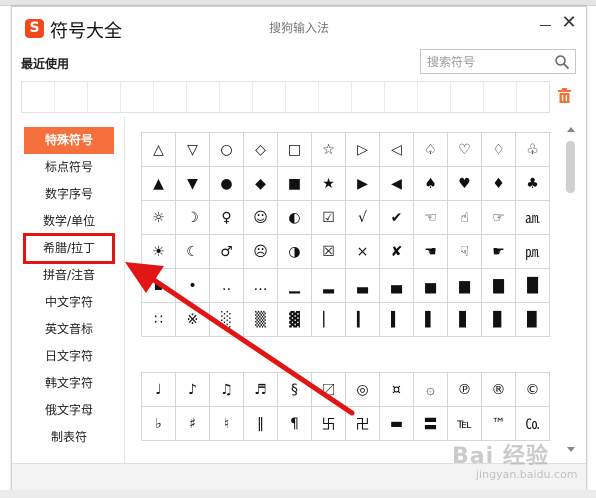  I want to click on symbol-cell: ∷, so click(159, 320).